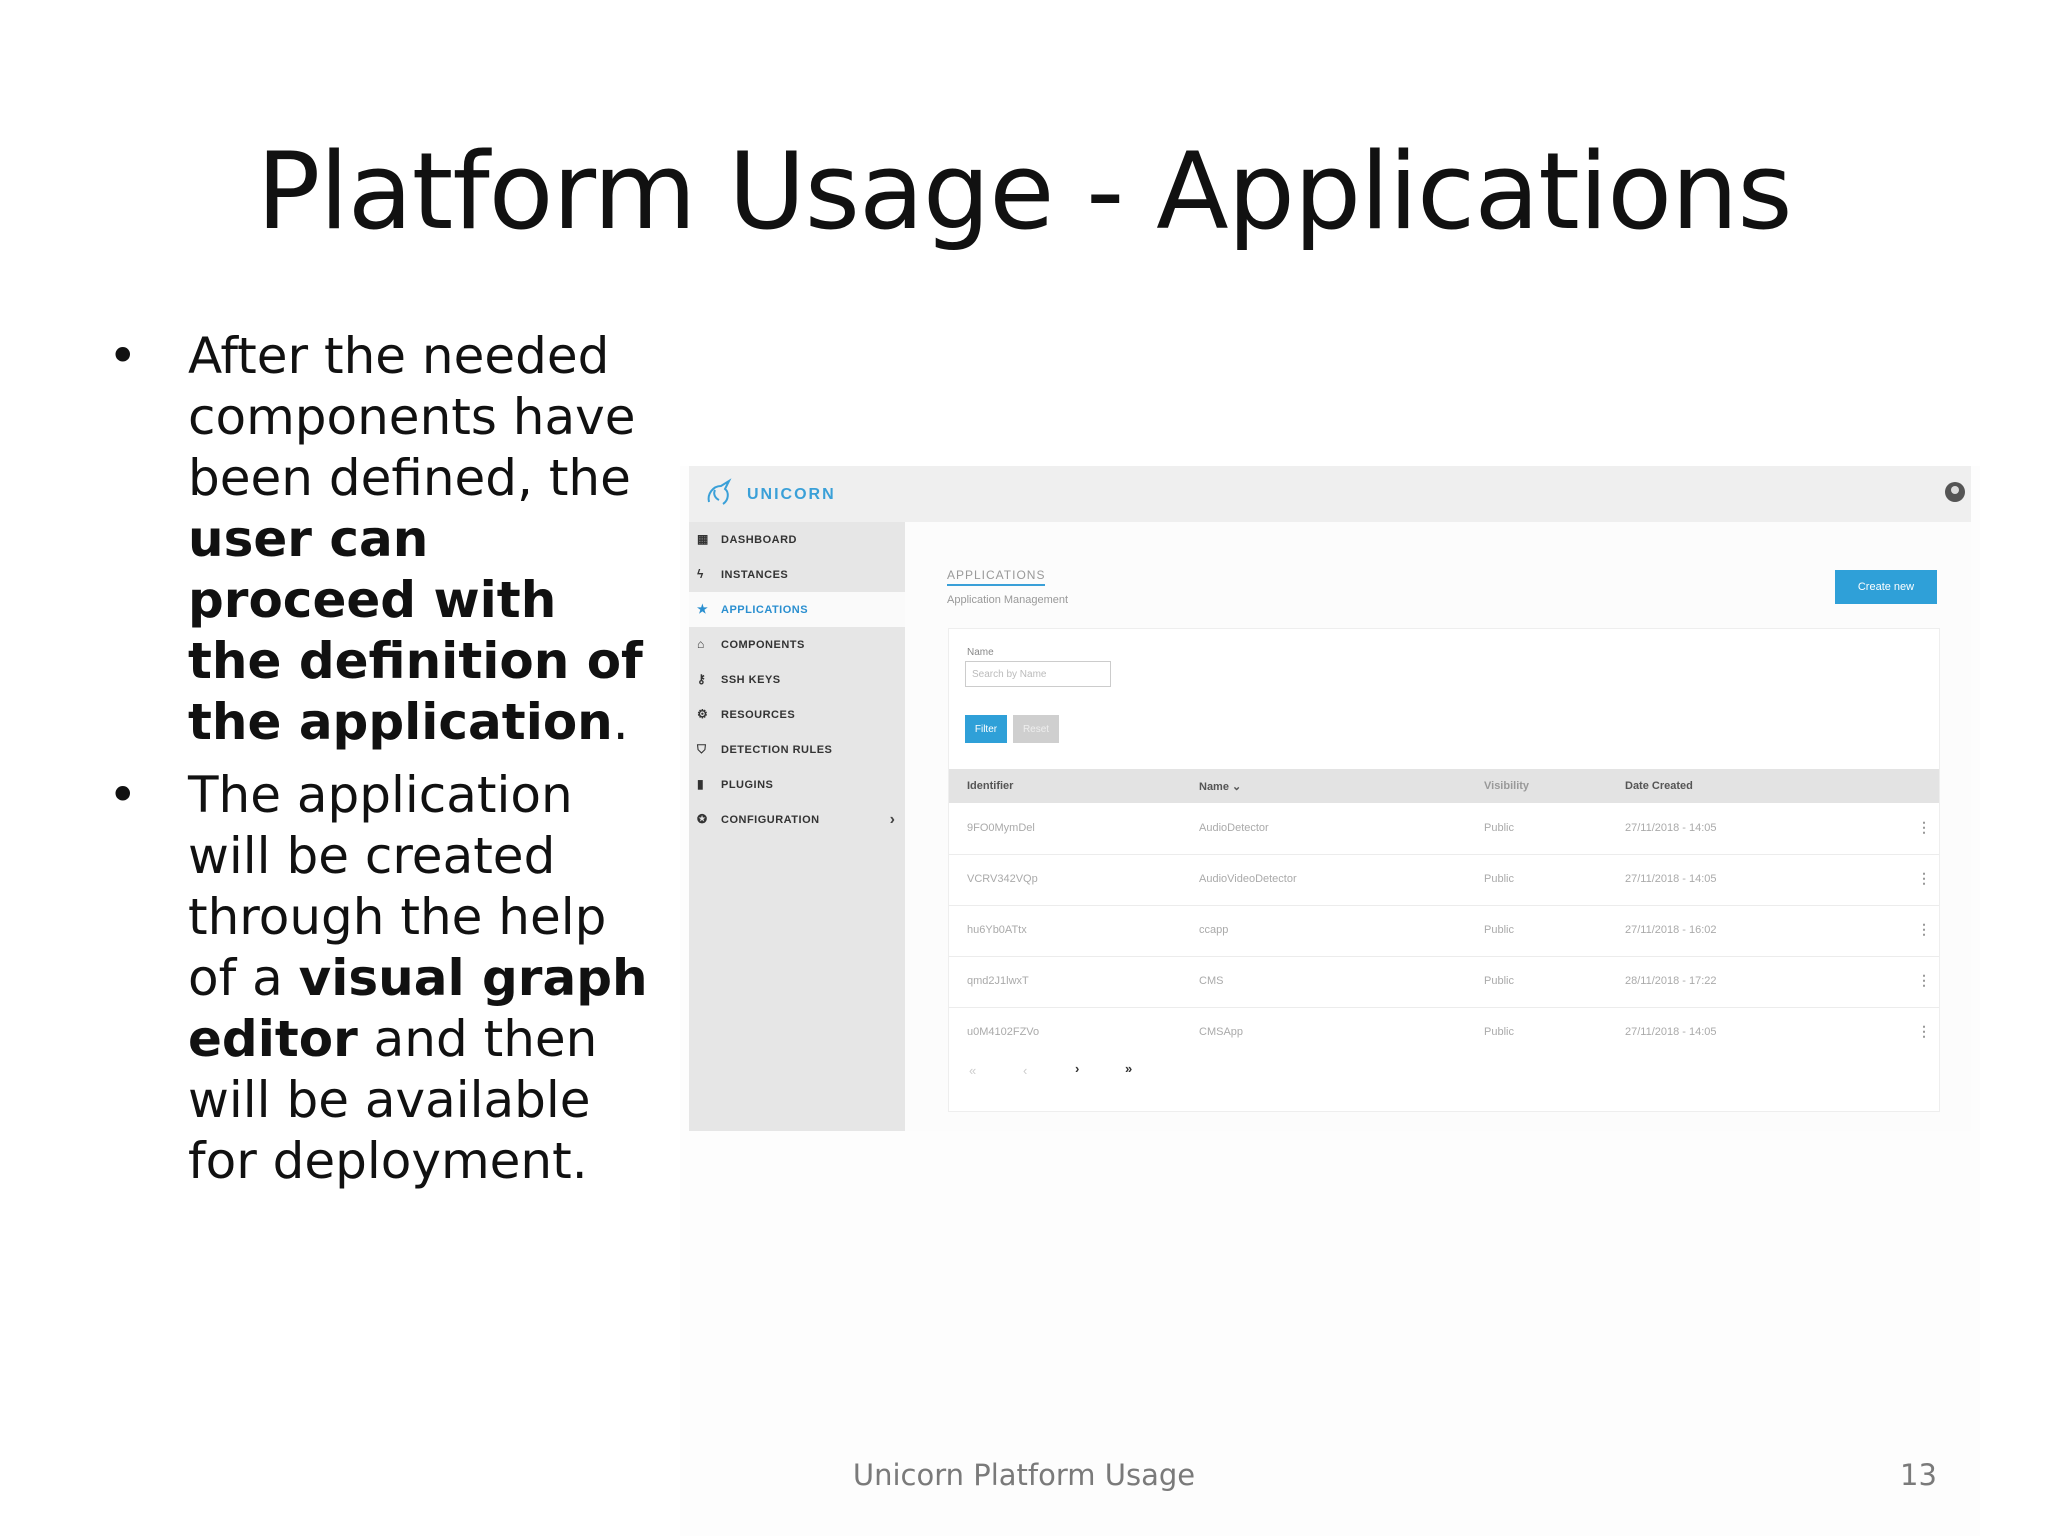 The height and width of the screenshot is (1536, 2048). I want to click on cell-identifier: hu6Yb0ATtx, so click(997, 930).